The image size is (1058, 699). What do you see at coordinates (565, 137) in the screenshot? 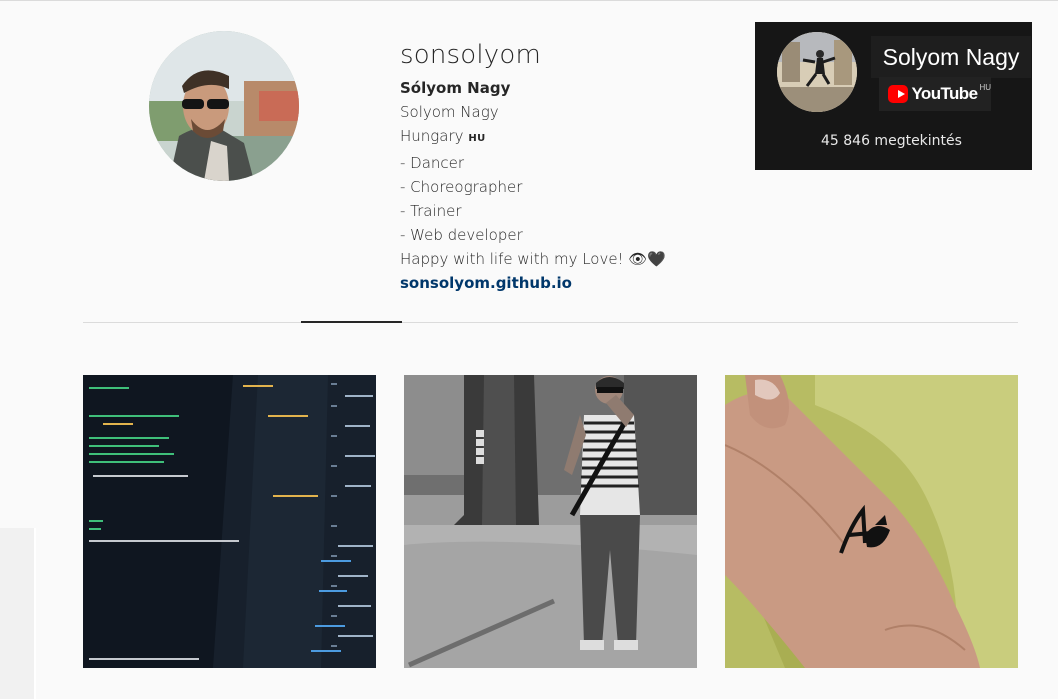
I see `bio-line-country: Hungary HU` at bounding box center [565, 137].